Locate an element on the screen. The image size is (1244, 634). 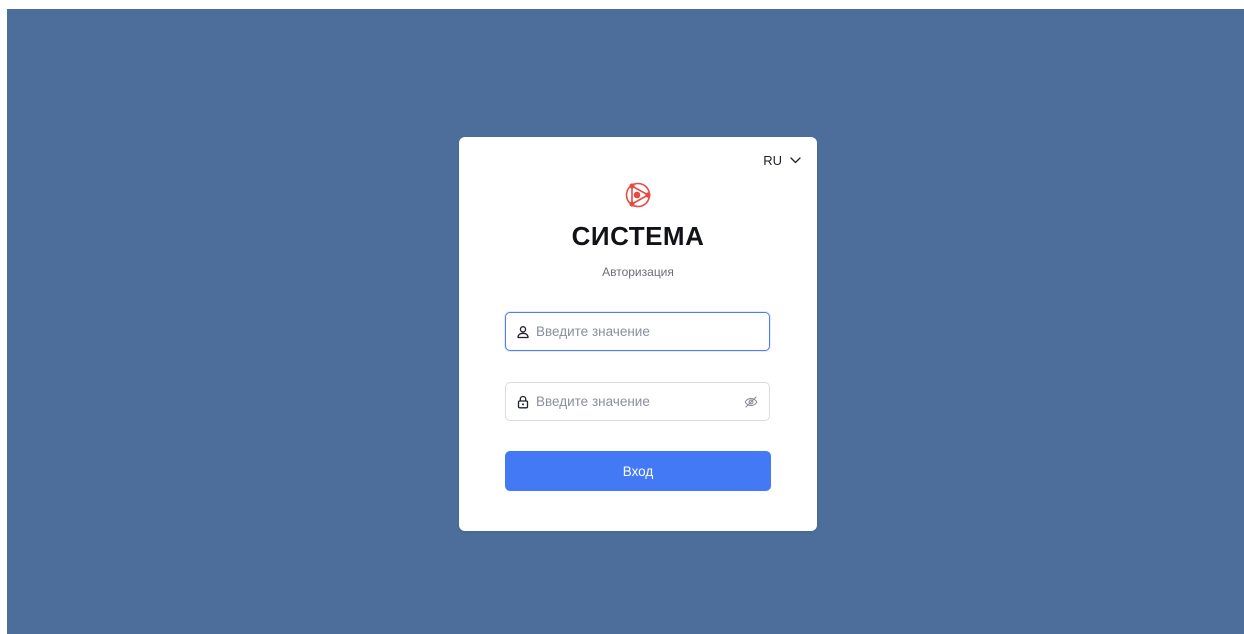
password-input is located at coordinates (639, 401).